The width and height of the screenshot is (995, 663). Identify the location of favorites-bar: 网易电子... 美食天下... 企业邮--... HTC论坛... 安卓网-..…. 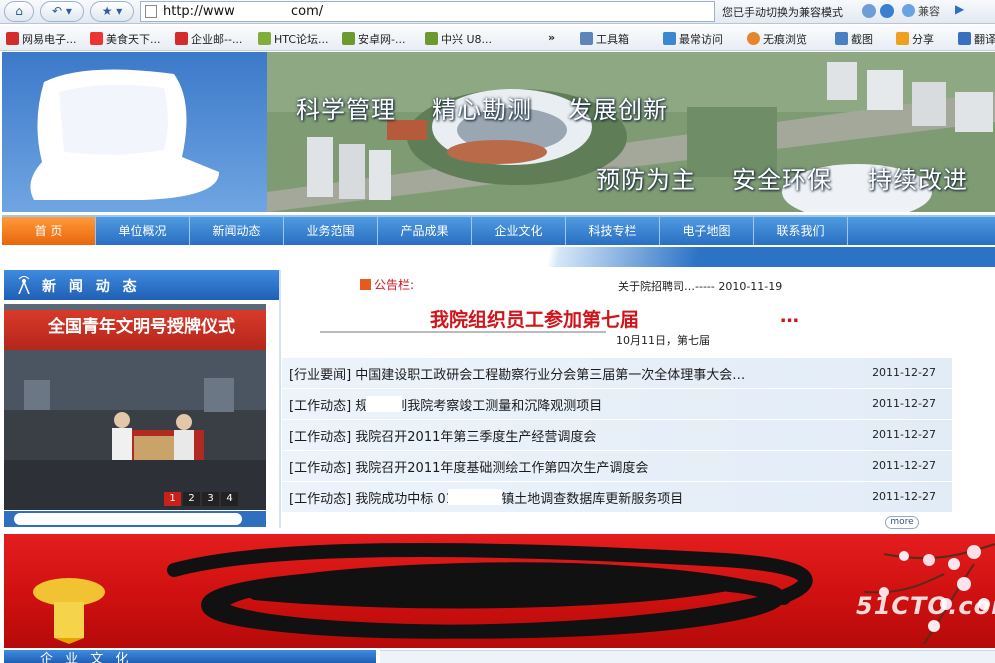
(497, 38).